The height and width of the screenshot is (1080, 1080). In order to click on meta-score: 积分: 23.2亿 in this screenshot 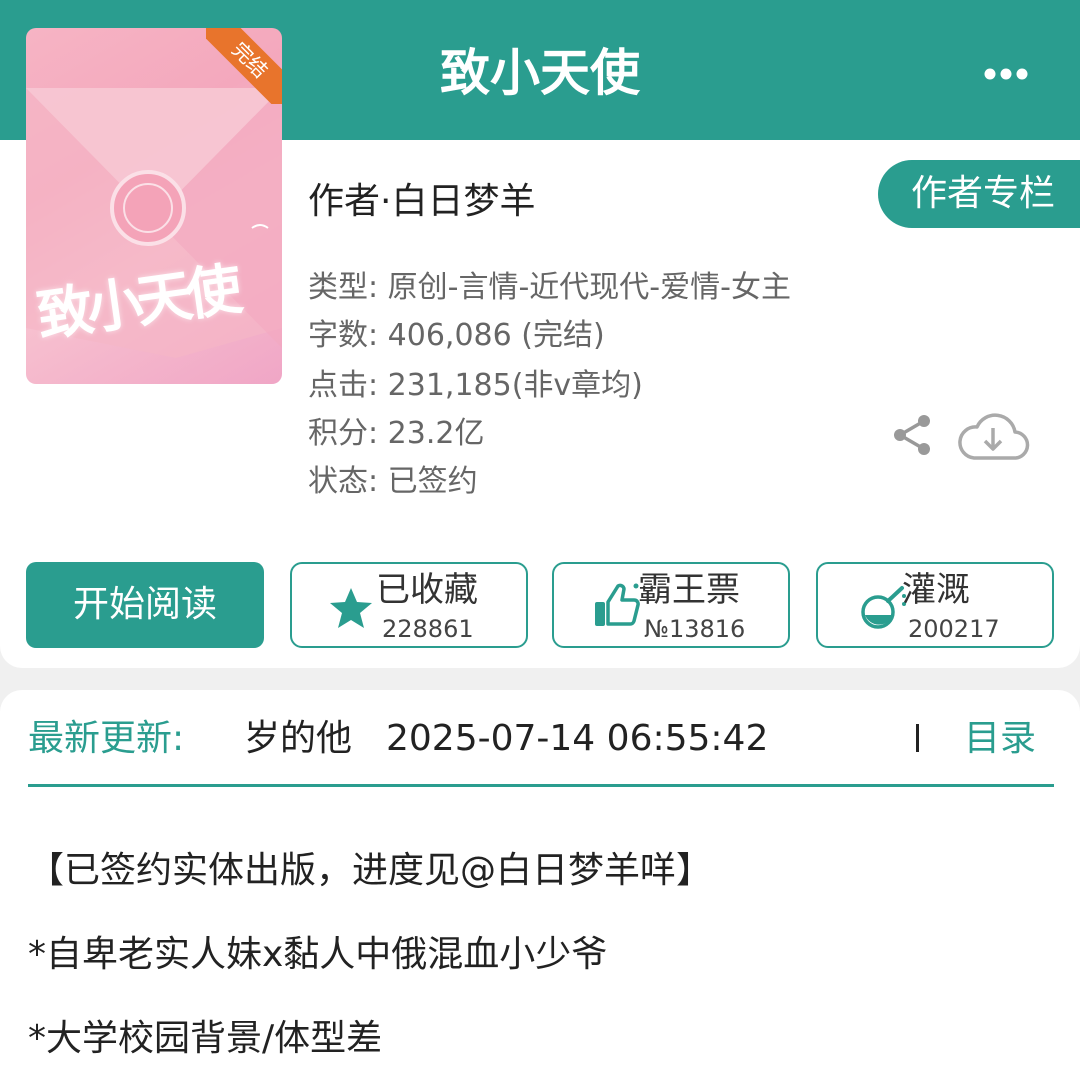, I will do `click(396, 433)`.